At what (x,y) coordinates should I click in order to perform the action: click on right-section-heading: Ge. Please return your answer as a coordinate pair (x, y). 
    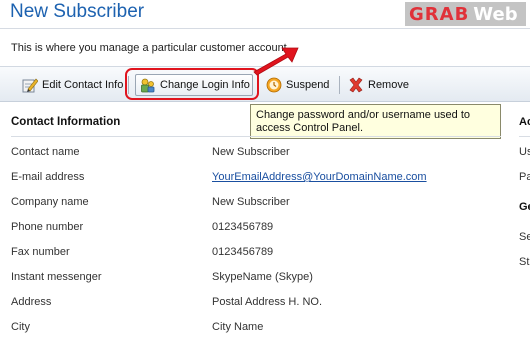
    Looking at the image, I should click on (524, 207).